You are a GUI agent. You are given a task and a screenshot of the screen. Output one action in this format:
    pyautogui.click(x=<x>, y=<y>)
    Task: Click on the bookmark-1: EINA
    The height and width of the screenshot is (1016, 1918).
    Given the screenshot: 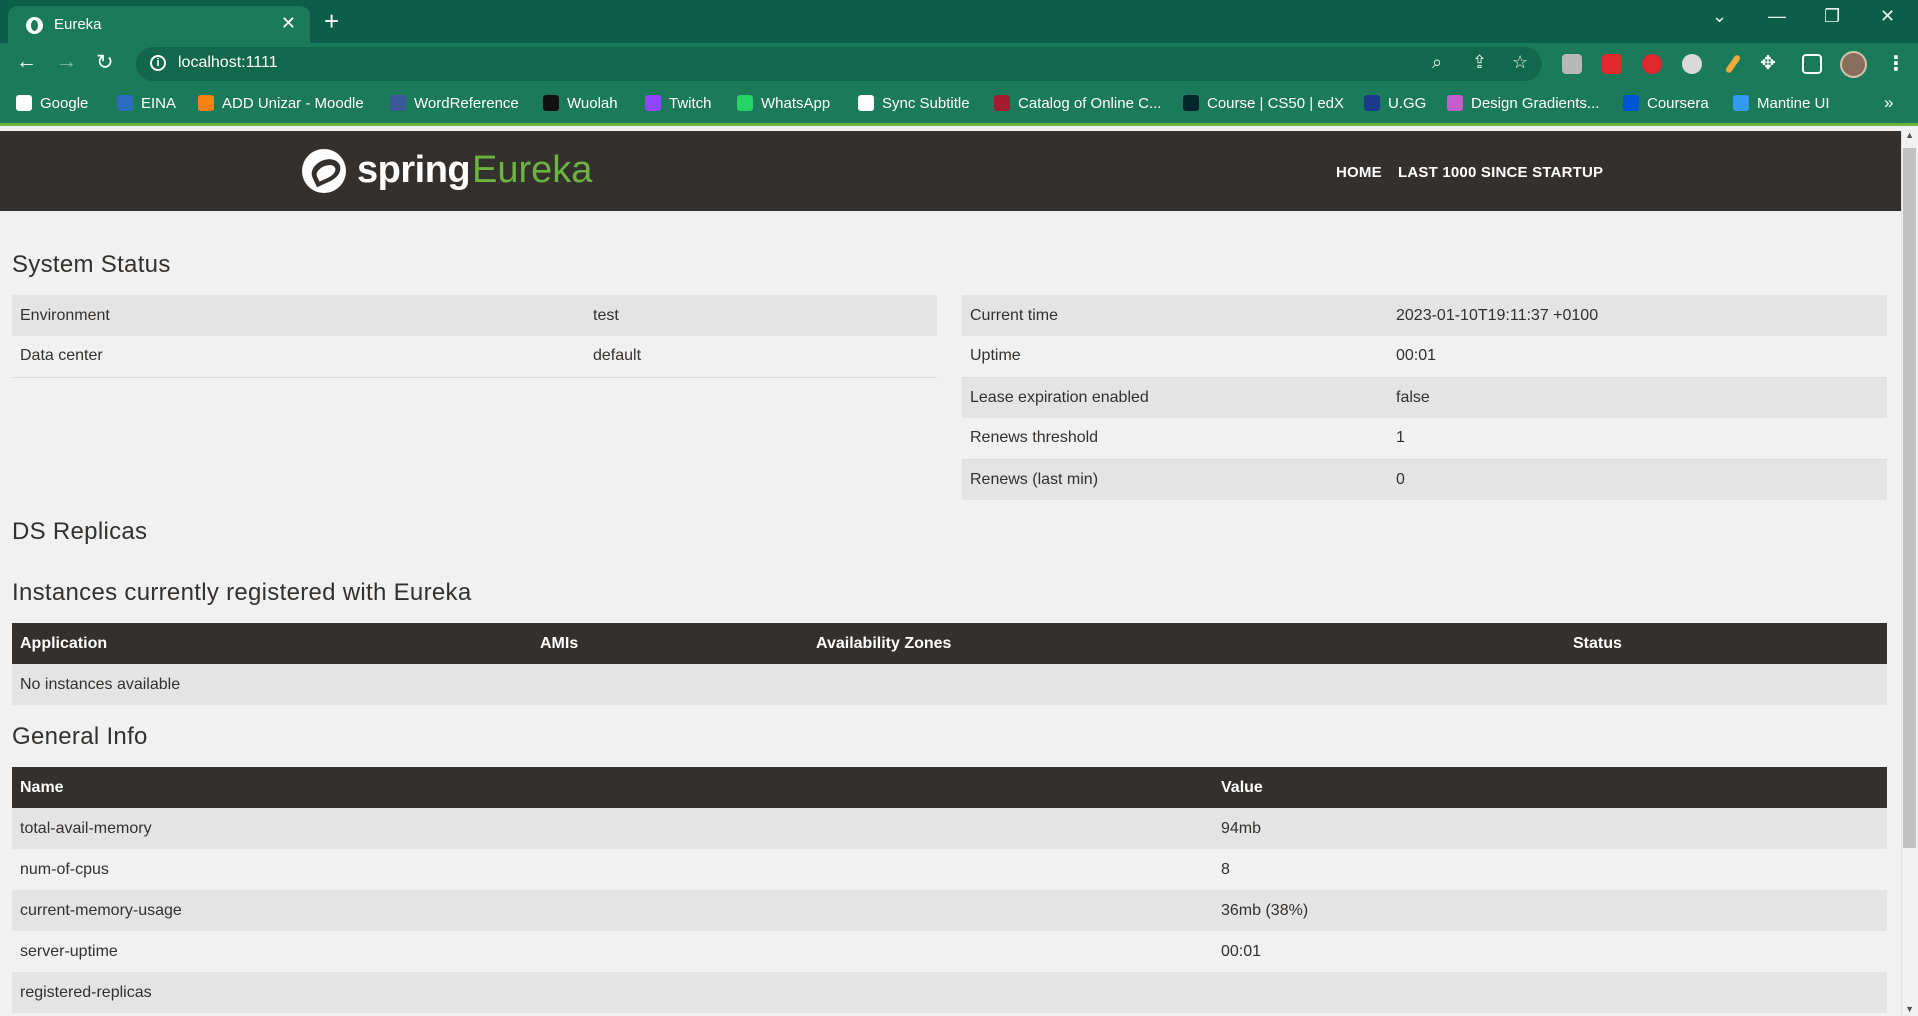 What is the action you would take?
    pyautogui.click(x=146, y=103)
    